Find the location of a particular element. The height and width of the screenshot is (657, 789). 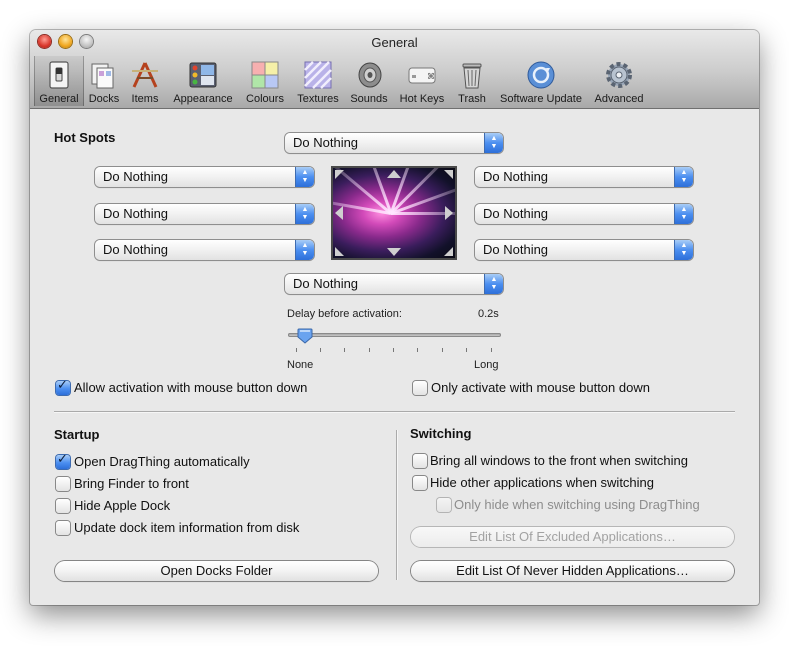

corner-bottom-right-icon is located at coordinates (448, 251).